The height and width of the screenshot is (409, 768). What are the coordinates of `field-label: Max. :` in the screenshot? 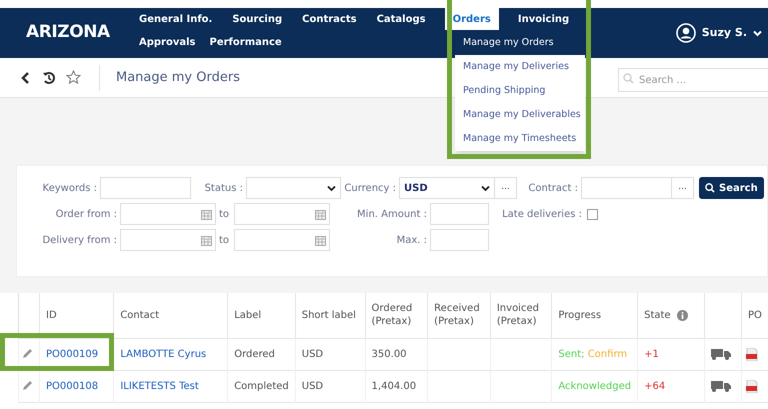 It's located at (412, 241).